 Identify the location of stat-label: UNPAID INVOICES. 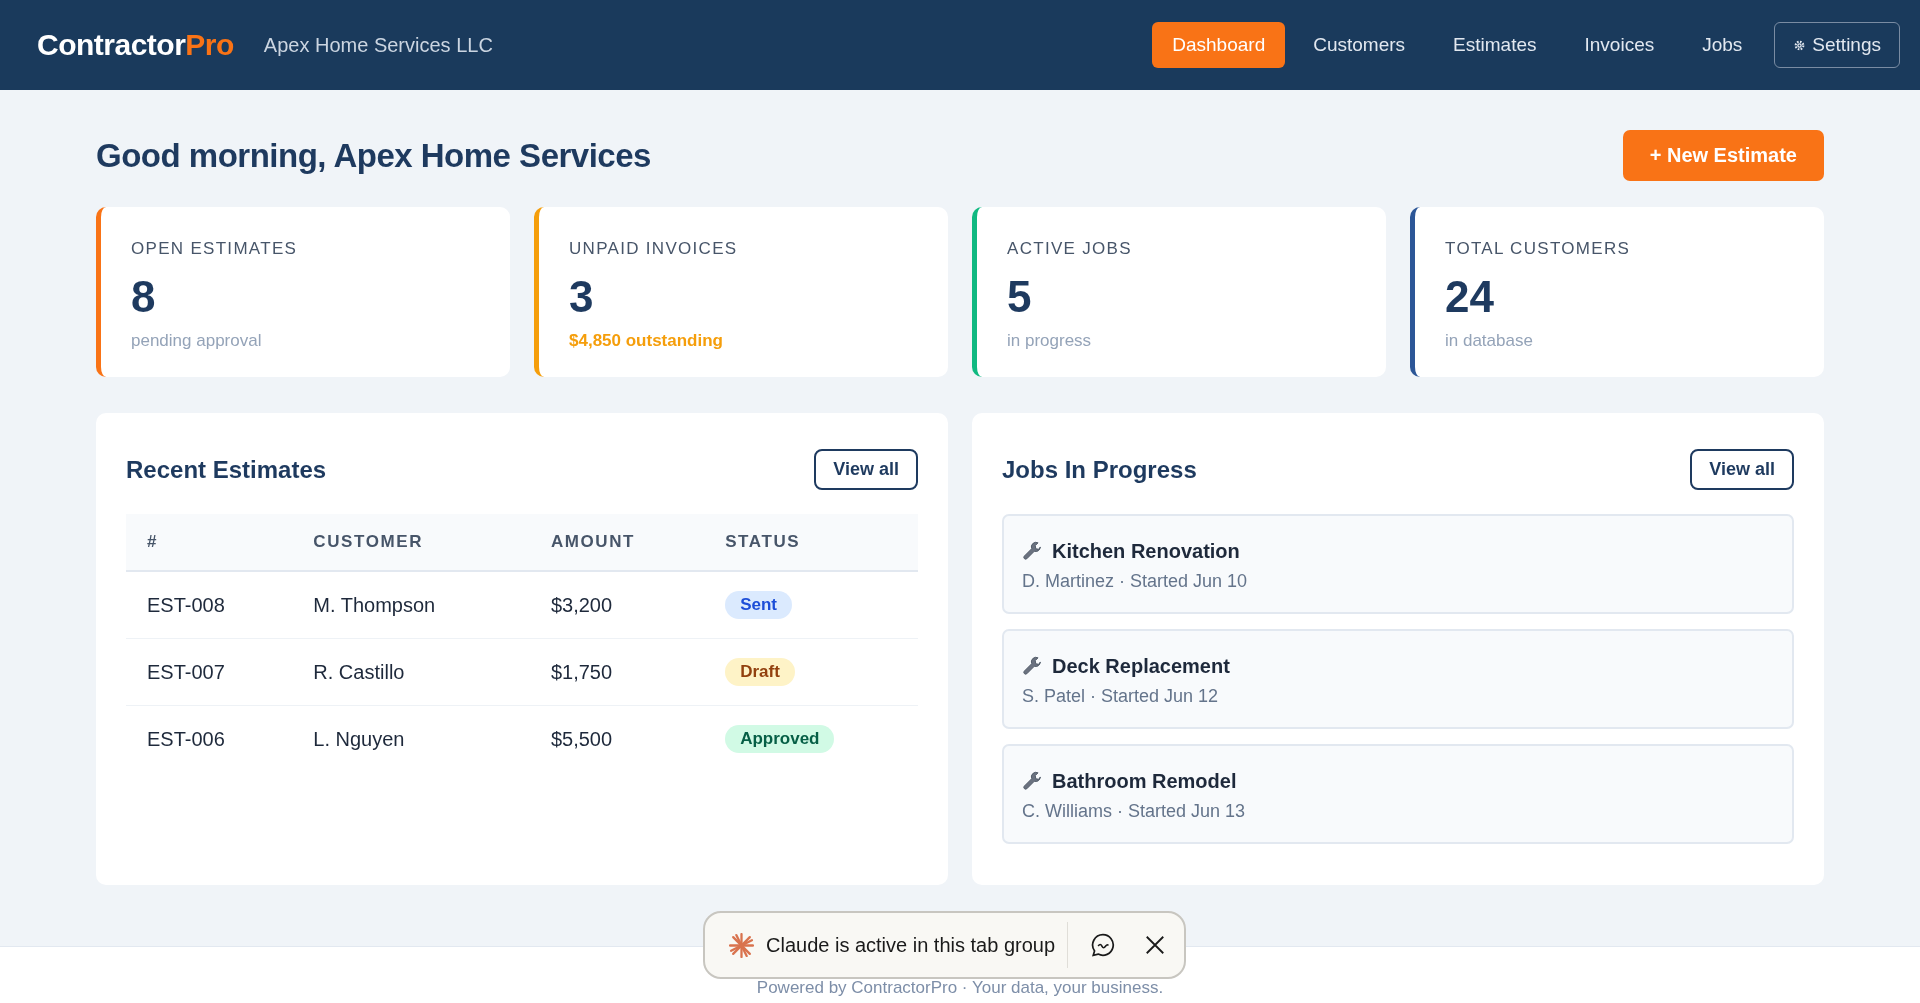
(654, 249).